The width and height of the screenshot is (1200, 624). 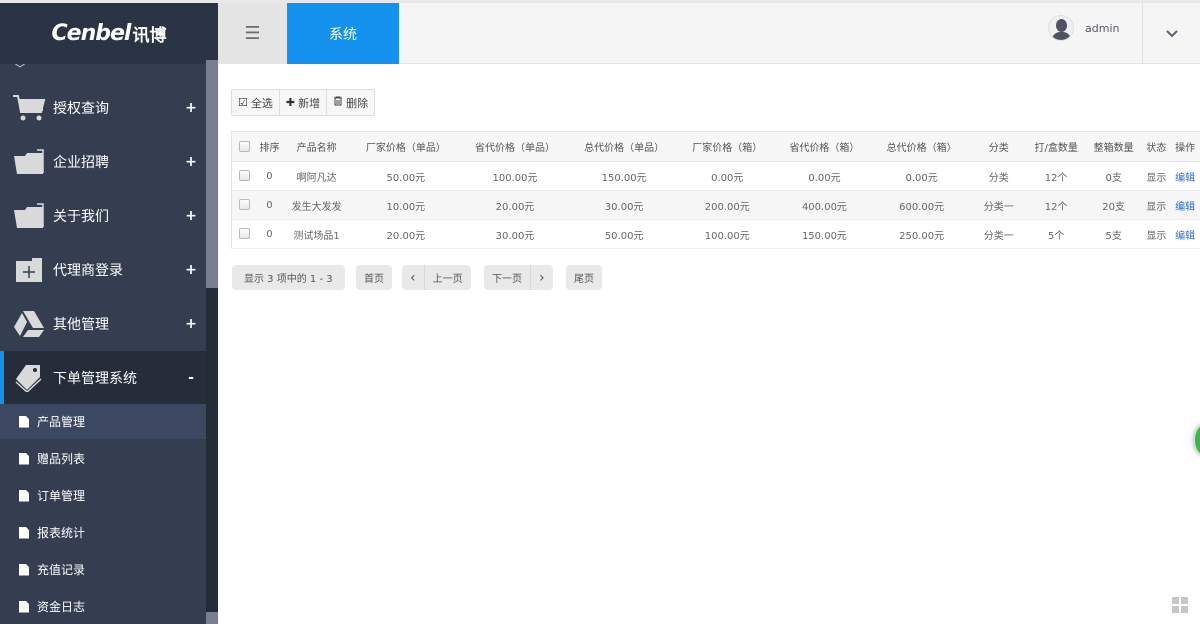 I want to click on header-factory-price-box: 厂家价格（箱）, so click(x=727, y=146).